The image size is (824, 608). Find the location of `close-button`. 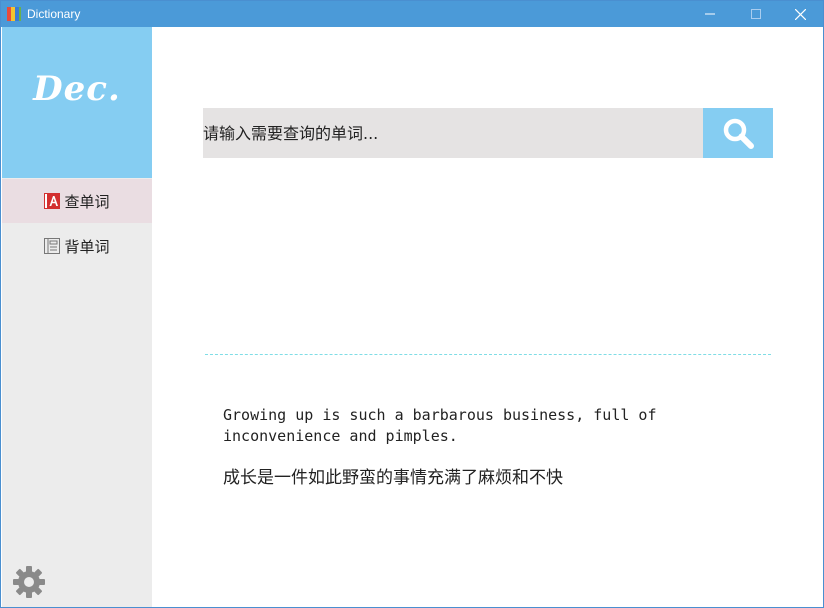

close-button is located at coordinates (800, 14).